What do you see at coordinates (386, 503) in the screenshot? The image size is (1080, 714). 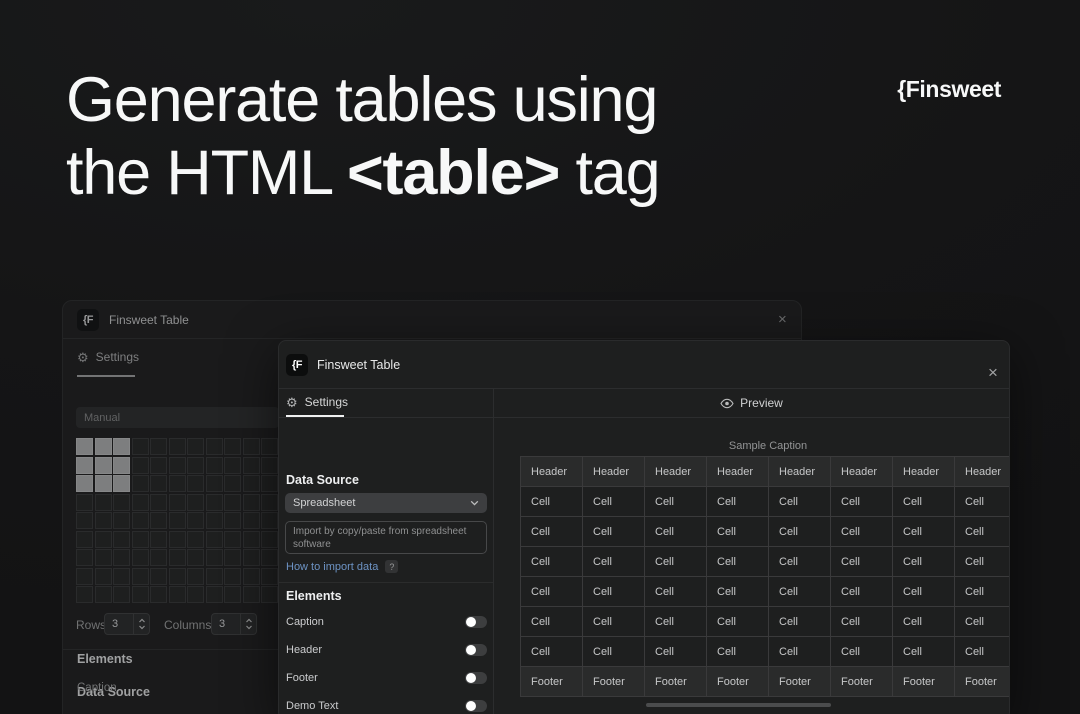 I see `data-source-select: Spreadsheet` at bounding box center [386, 503].